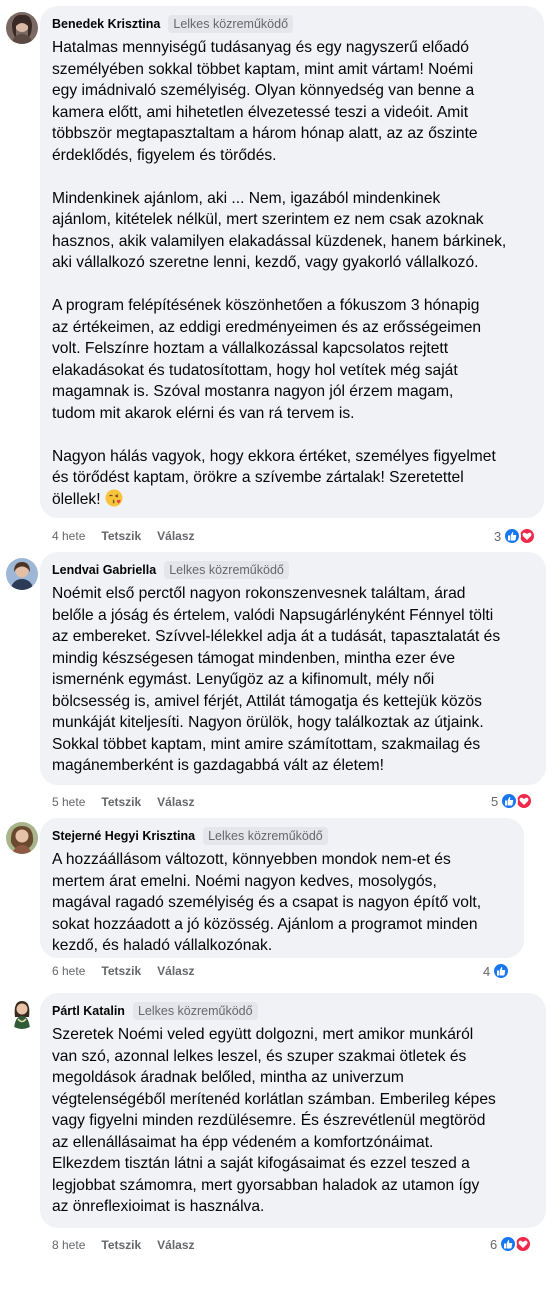  Describe the element at coordinates (88, 1011) in the screenshot. I see `author-name: Pártl Katalin` at that location.